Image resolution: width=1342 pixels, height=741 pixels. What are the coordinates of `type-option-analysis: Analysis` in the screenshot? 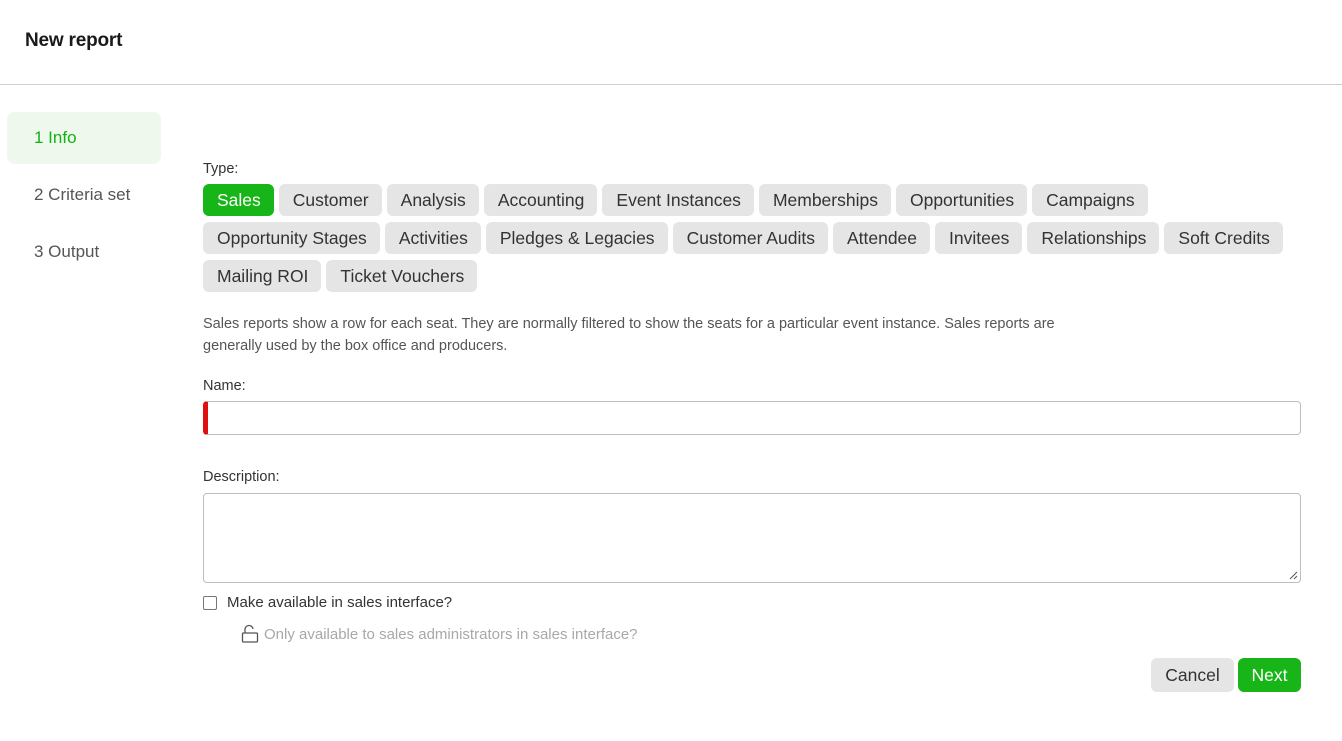 It's located at (432, 200).